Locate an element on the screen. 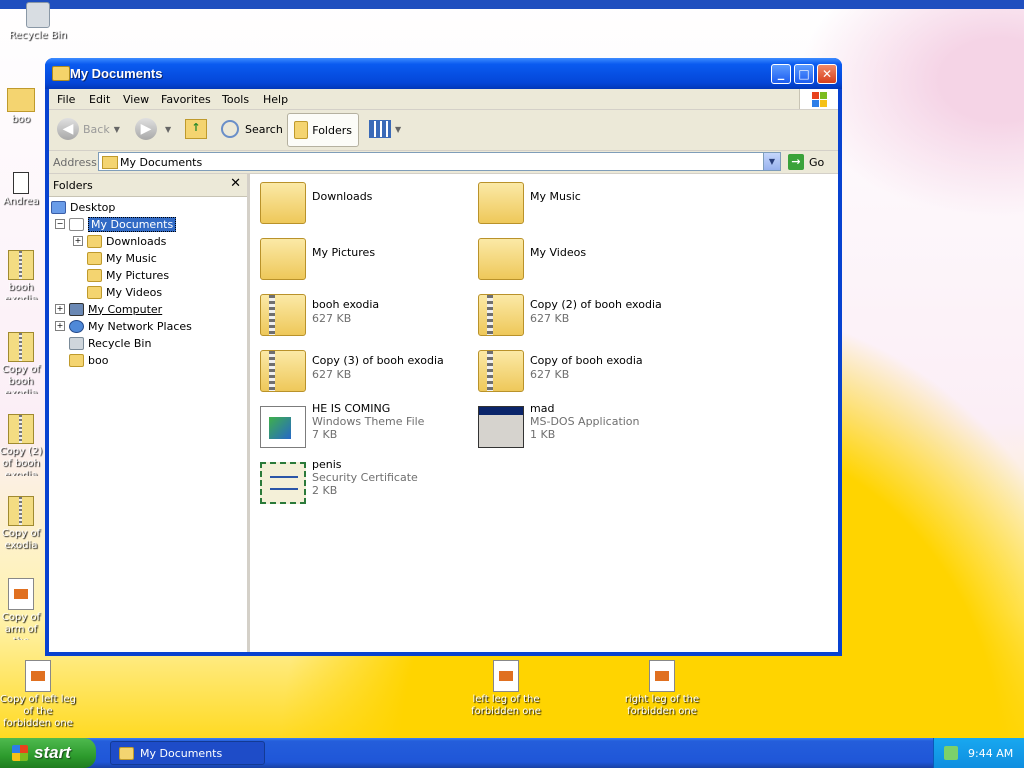  desktop-icon-recycle-bin: Recycle Bin is located at coordinates (39, 22).